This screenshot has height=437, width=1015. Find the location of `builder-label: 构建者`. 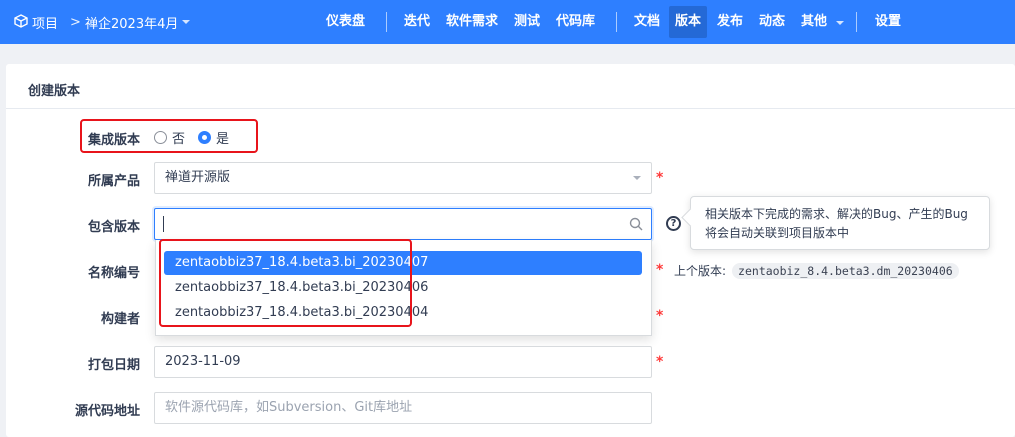

builder-label: 构建者 is located at coordinates (121, 319).